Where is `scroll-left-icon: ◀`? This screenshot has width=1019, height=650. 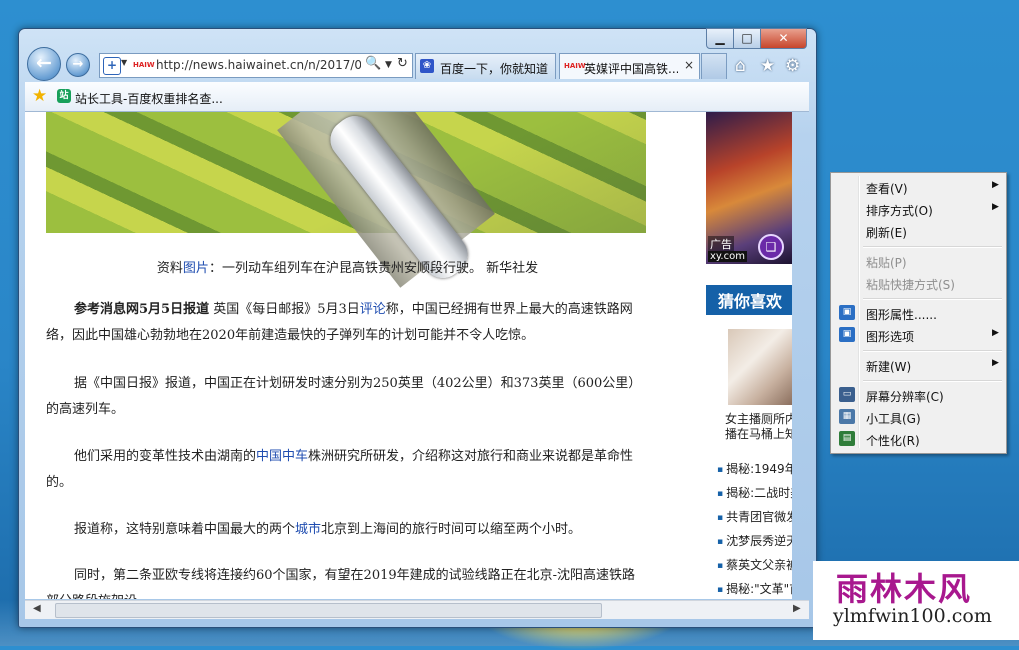 scroll-left-icon: ◀ is located at coordinates (37, 608).